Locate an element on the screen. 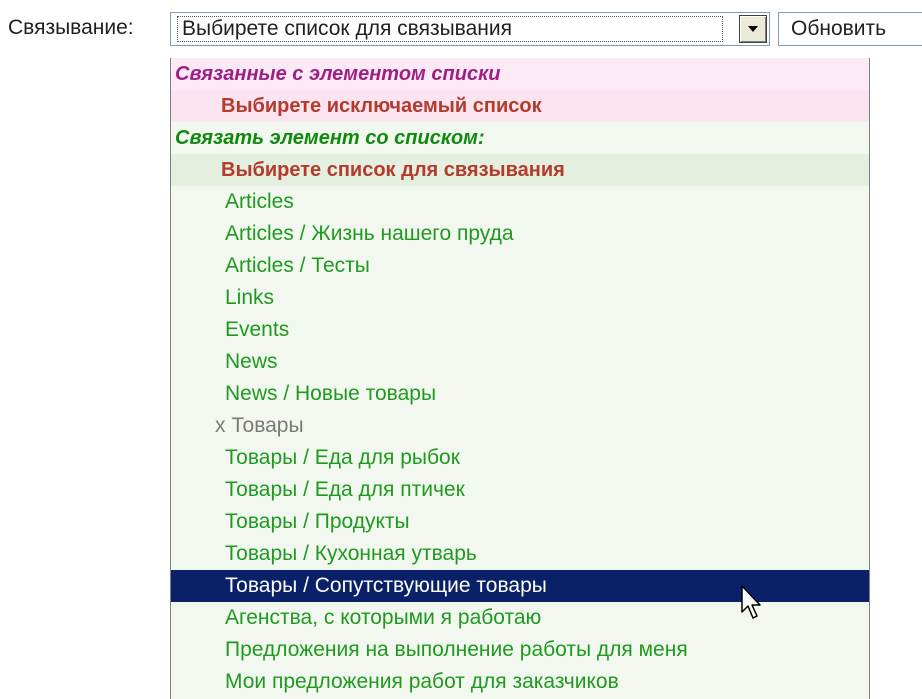 This screenshot has width=922, height=699. list-option-selected: Товары / Сопутствующие товары is located at coordinates (520, 586).